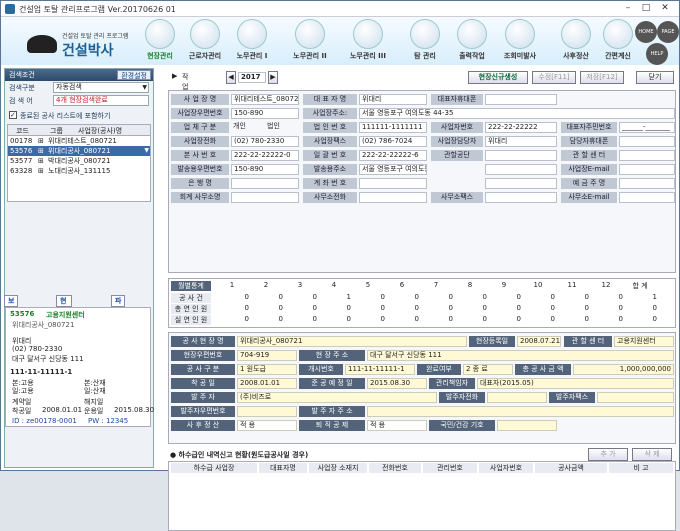 The height and width of the screenshot is (531, 680). Describe the element at coordinates (646, 8) in the screenshot. I see `maximize-button: □` at that location.